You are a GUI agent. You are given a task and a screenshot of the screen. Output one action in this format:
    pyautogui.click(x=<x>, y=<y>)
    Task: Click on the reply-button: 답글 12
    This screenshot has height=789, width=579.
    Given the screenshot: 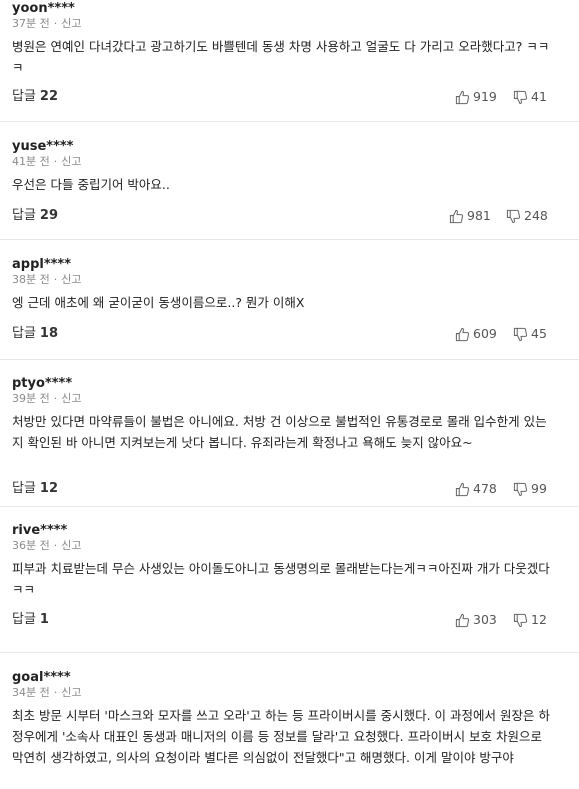 What is the action you would take?
    pyautogui.click(x=35, y=489)
    